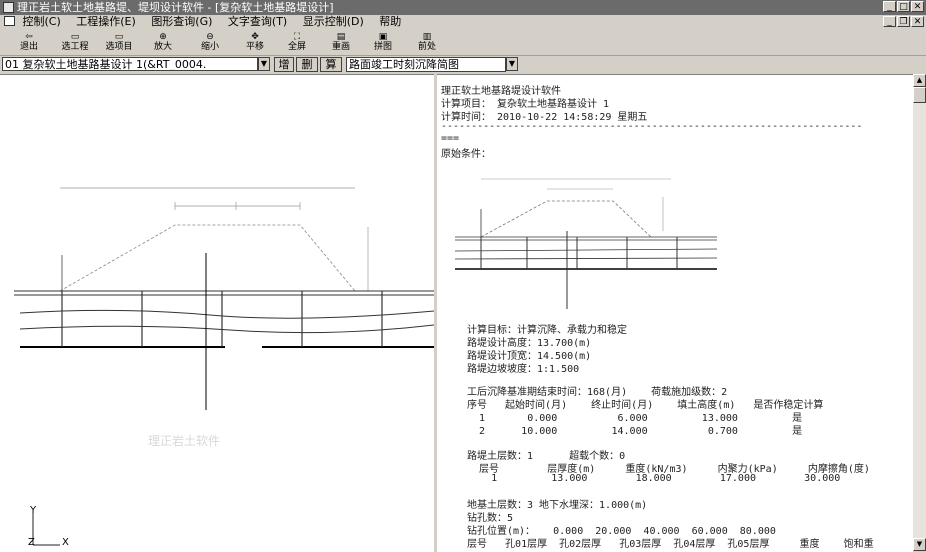 The height and width of the screenshot is (552, 926). I want to click on select-item-button: ▭ 选项目, so click(119, 43).